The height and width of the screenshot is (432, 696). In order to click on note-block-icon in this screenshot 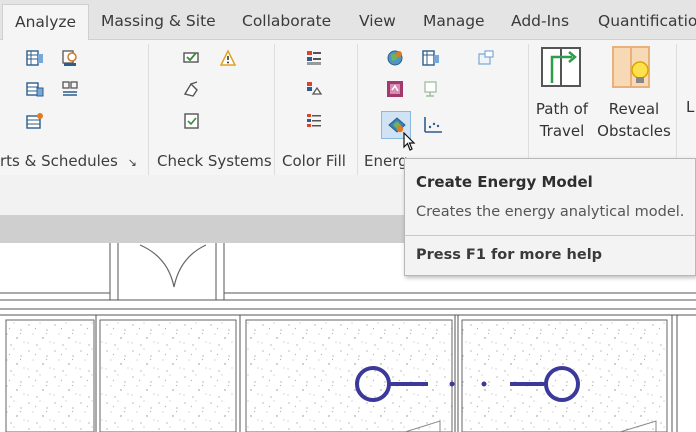, I will do `click(70, 89)`.